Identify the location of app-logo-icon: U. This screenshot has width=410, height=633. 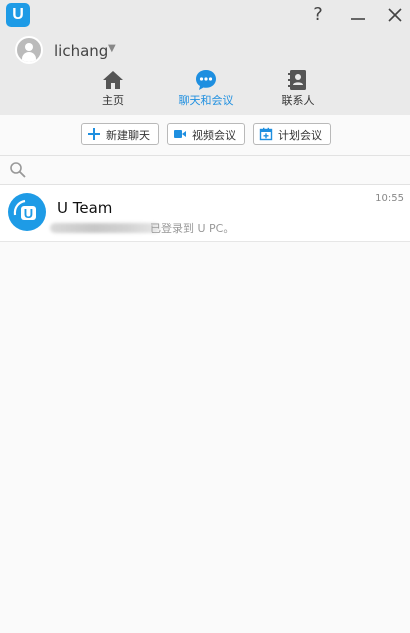
(18, 15).